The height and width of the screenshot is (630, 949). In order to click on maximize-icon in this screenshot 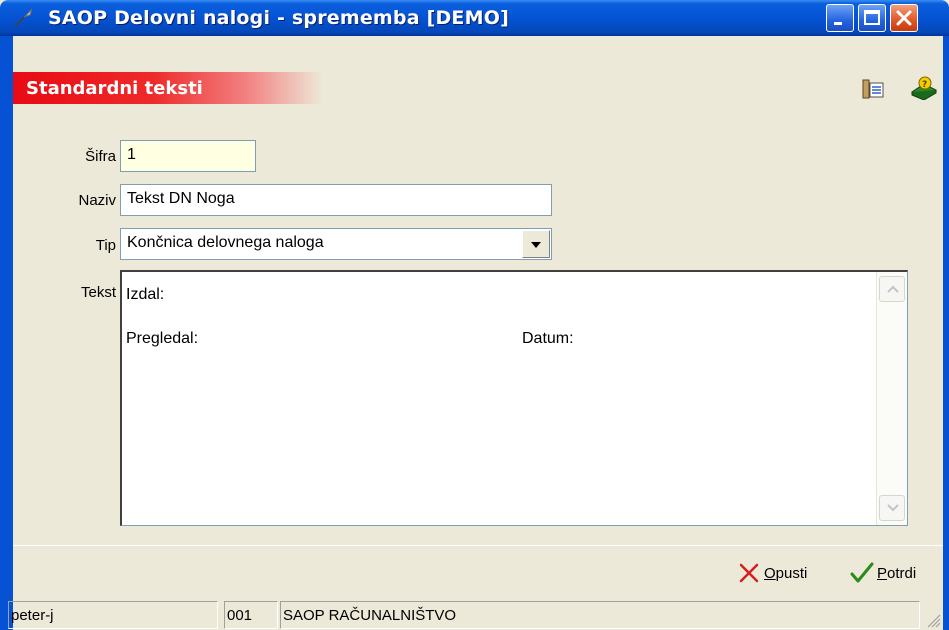, I will do `click(872, 17)`.